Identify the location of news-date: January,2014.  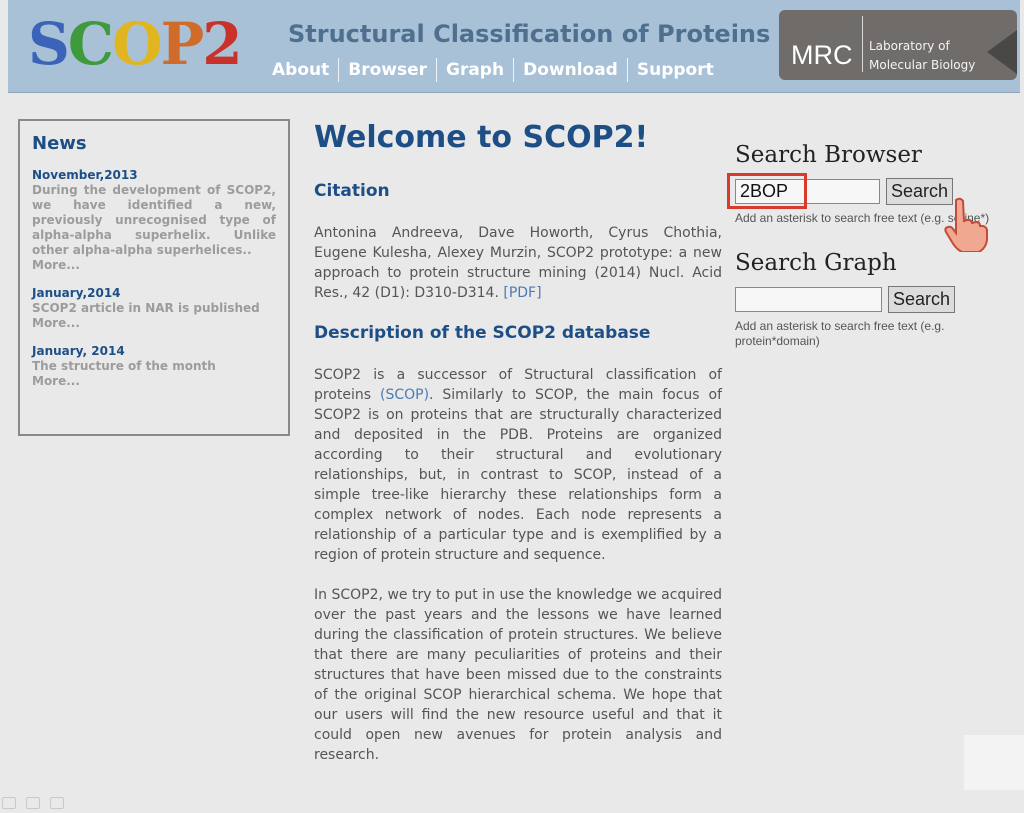
(76, 293).